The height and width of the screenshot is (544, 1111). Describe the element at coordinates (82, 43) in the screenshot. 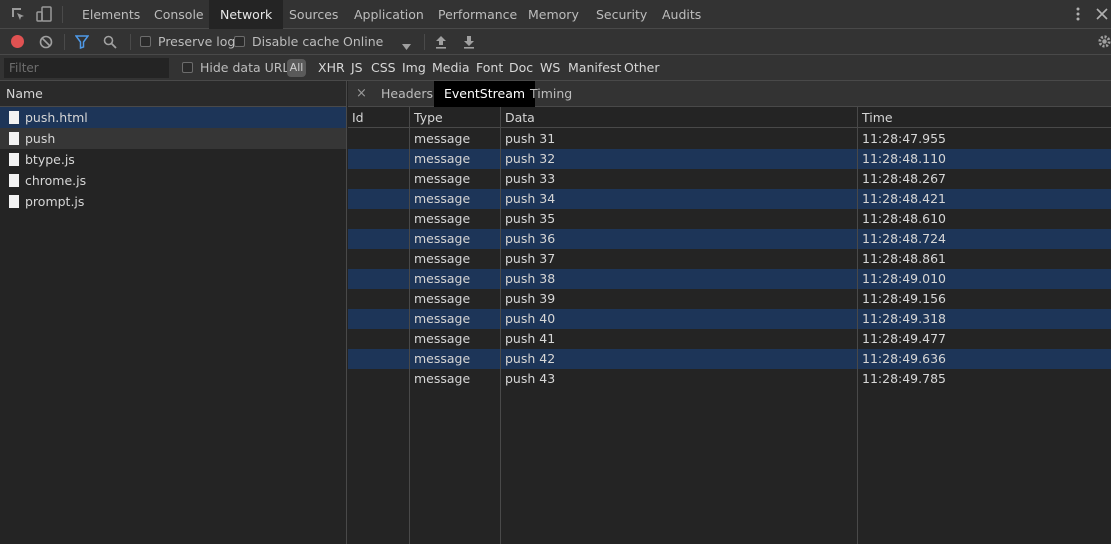

I see `filter-icon` at that location.